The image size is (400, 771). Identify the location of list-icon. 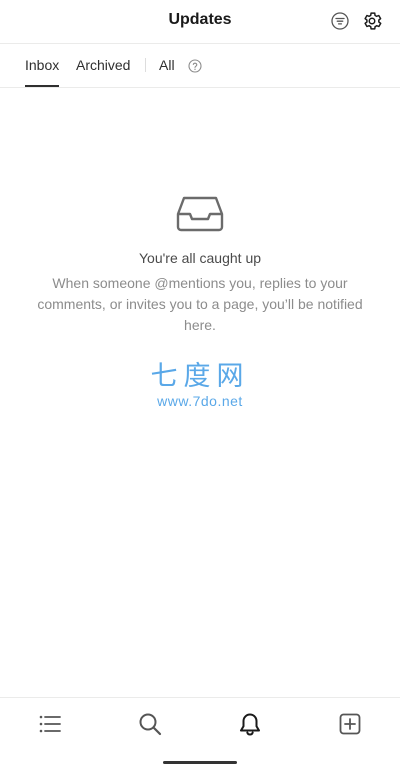
(50, 724).